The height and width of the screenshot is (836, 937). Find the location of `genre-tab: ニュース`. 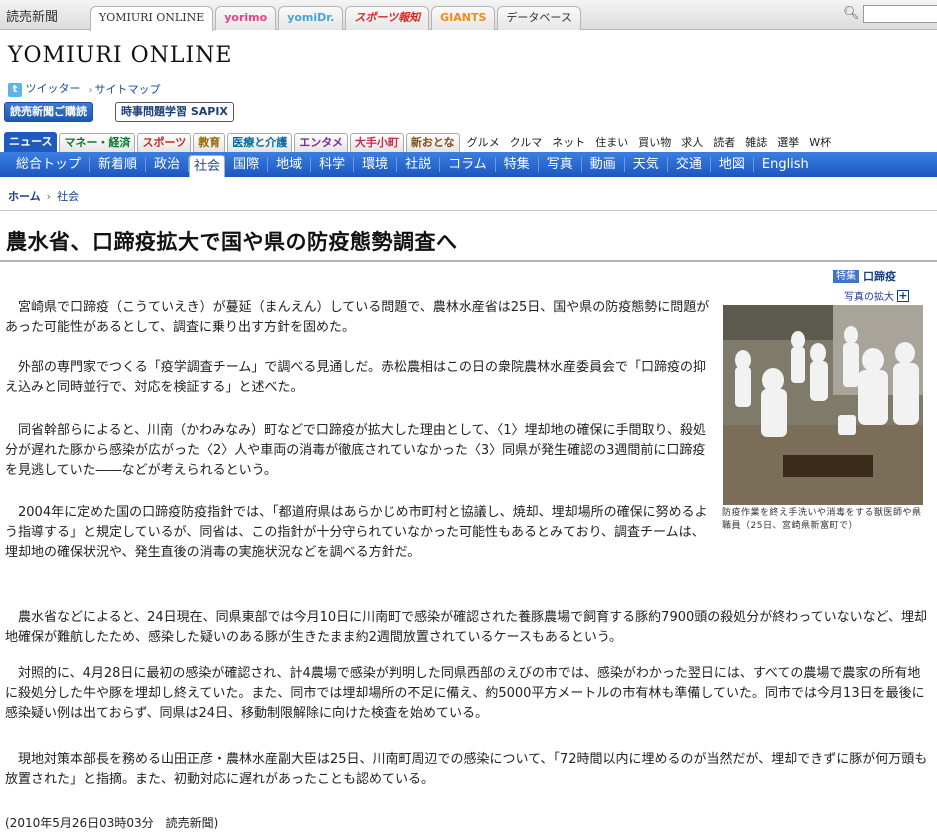

genre-tab: ニュース is located at coordinates (31, 142).